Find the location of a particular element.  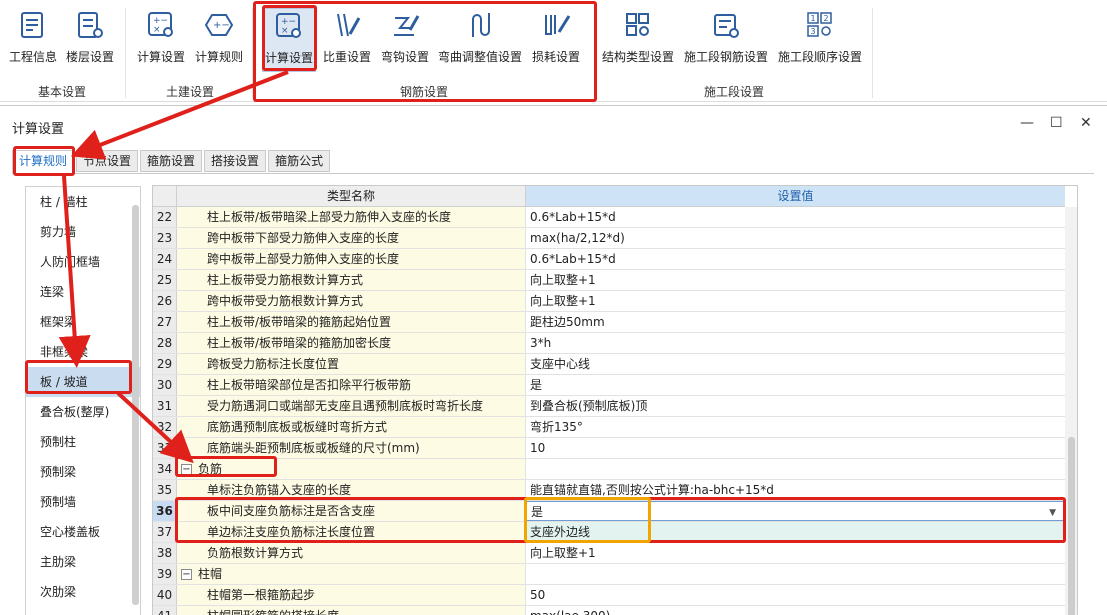

row-value-cell: 支座中心线 is located at coordinates (795, 364).